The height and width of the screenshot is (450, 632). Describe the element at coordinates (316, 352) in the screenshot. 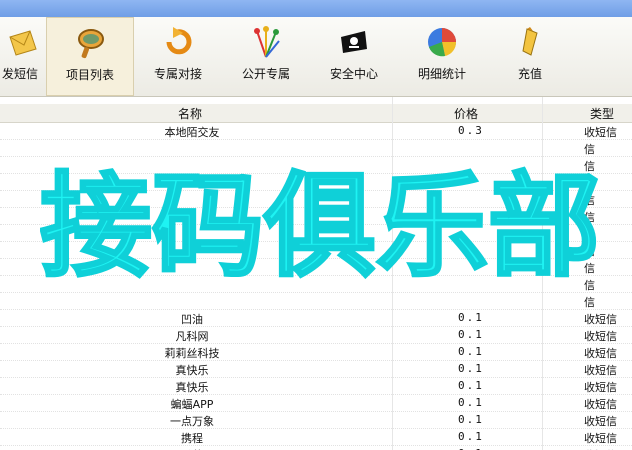

I see `table-row: 莉莉丝科技 0.1 收短信` at that location.